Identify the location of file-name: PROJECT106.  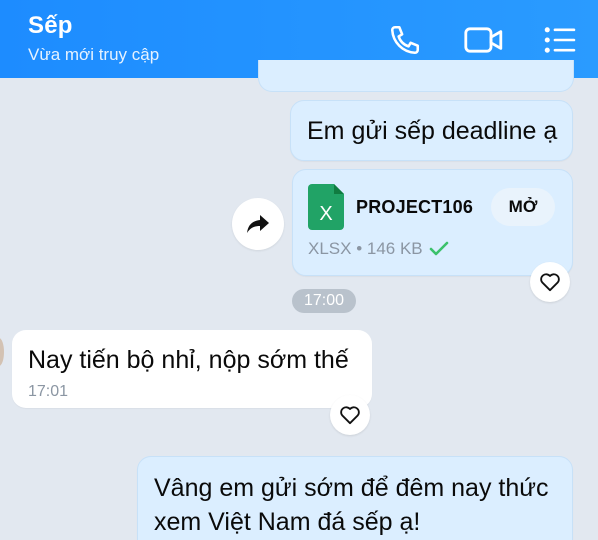
(414, 207).